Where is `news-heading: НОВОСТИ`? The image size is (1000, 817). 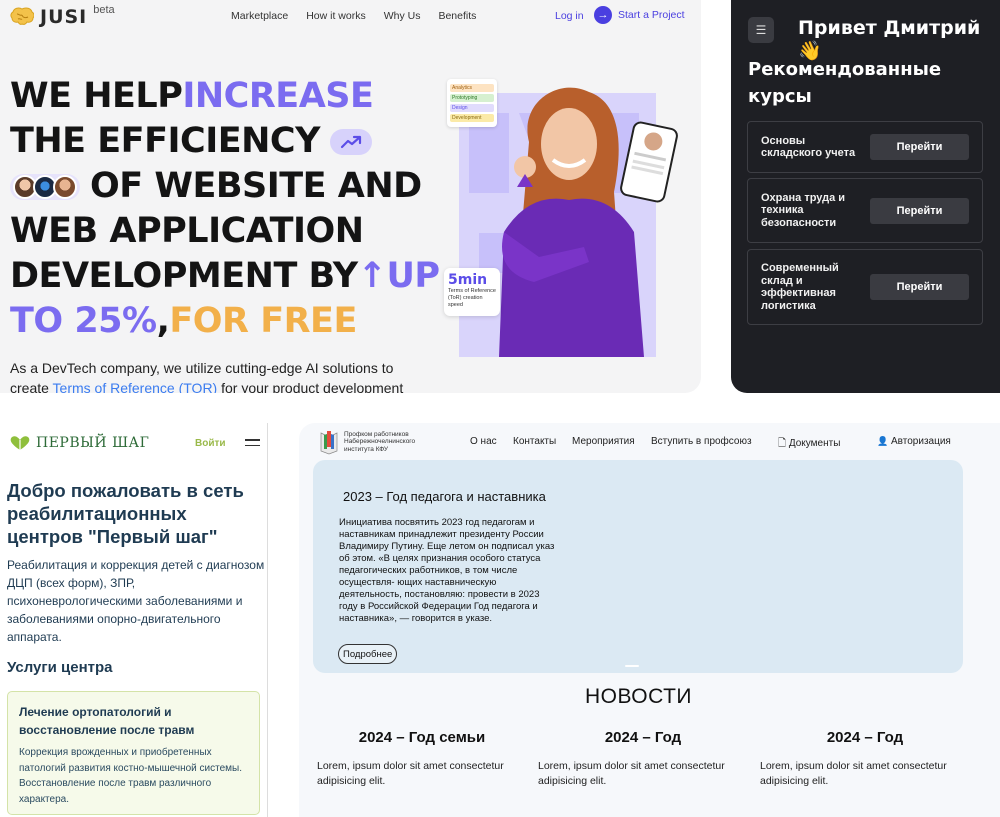 news-heading: НОВОСТИ is located at coordinates (638, 696).